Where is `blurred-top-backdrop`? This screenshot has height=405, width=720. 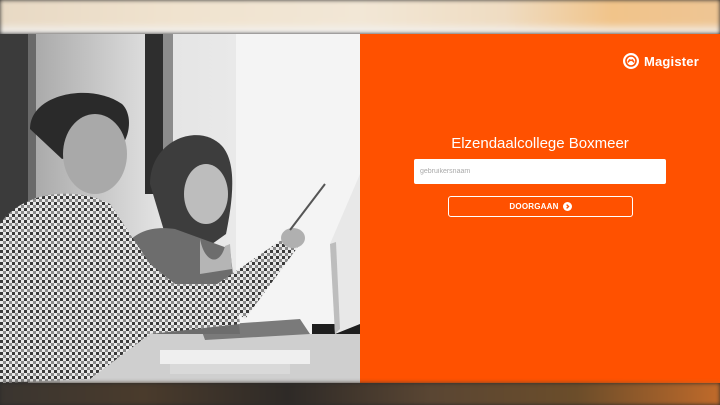 blurred-top-backdrop is located at coordinates (360, 17).